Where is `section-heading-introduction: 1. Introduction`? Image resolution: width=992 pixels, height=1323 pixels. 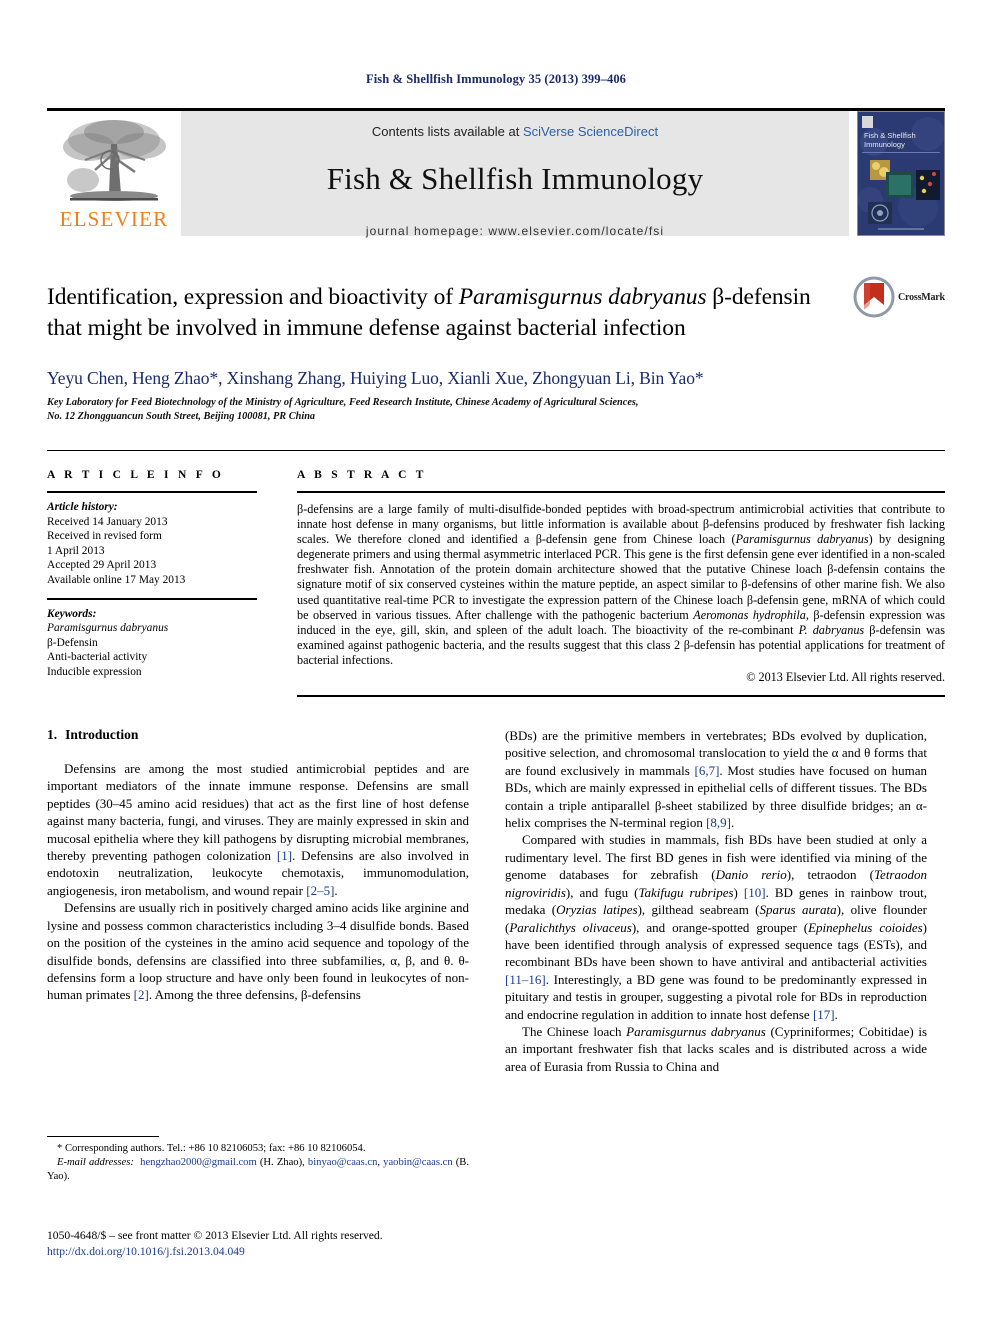 section-heading-introduction: 1. Introduction is located at coordinates (258, 735).